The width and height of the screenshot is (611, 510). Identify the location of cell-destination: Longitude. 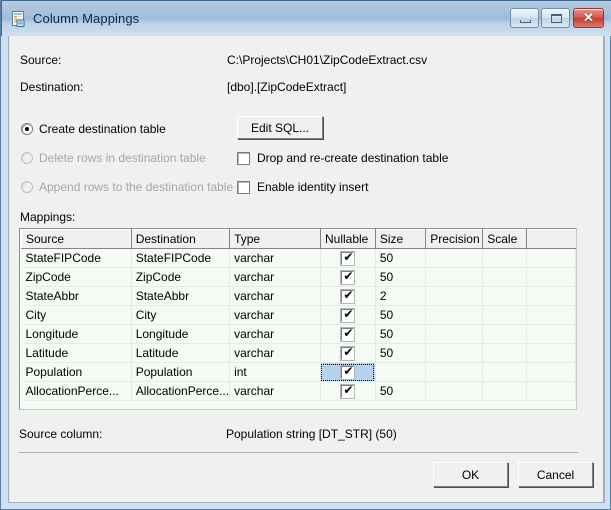
(181, 334).